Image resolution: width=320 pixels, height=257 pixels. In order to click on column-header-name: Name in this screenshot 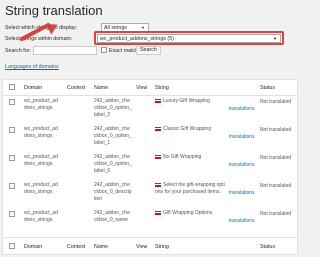, I will do `click(101, 88)`.